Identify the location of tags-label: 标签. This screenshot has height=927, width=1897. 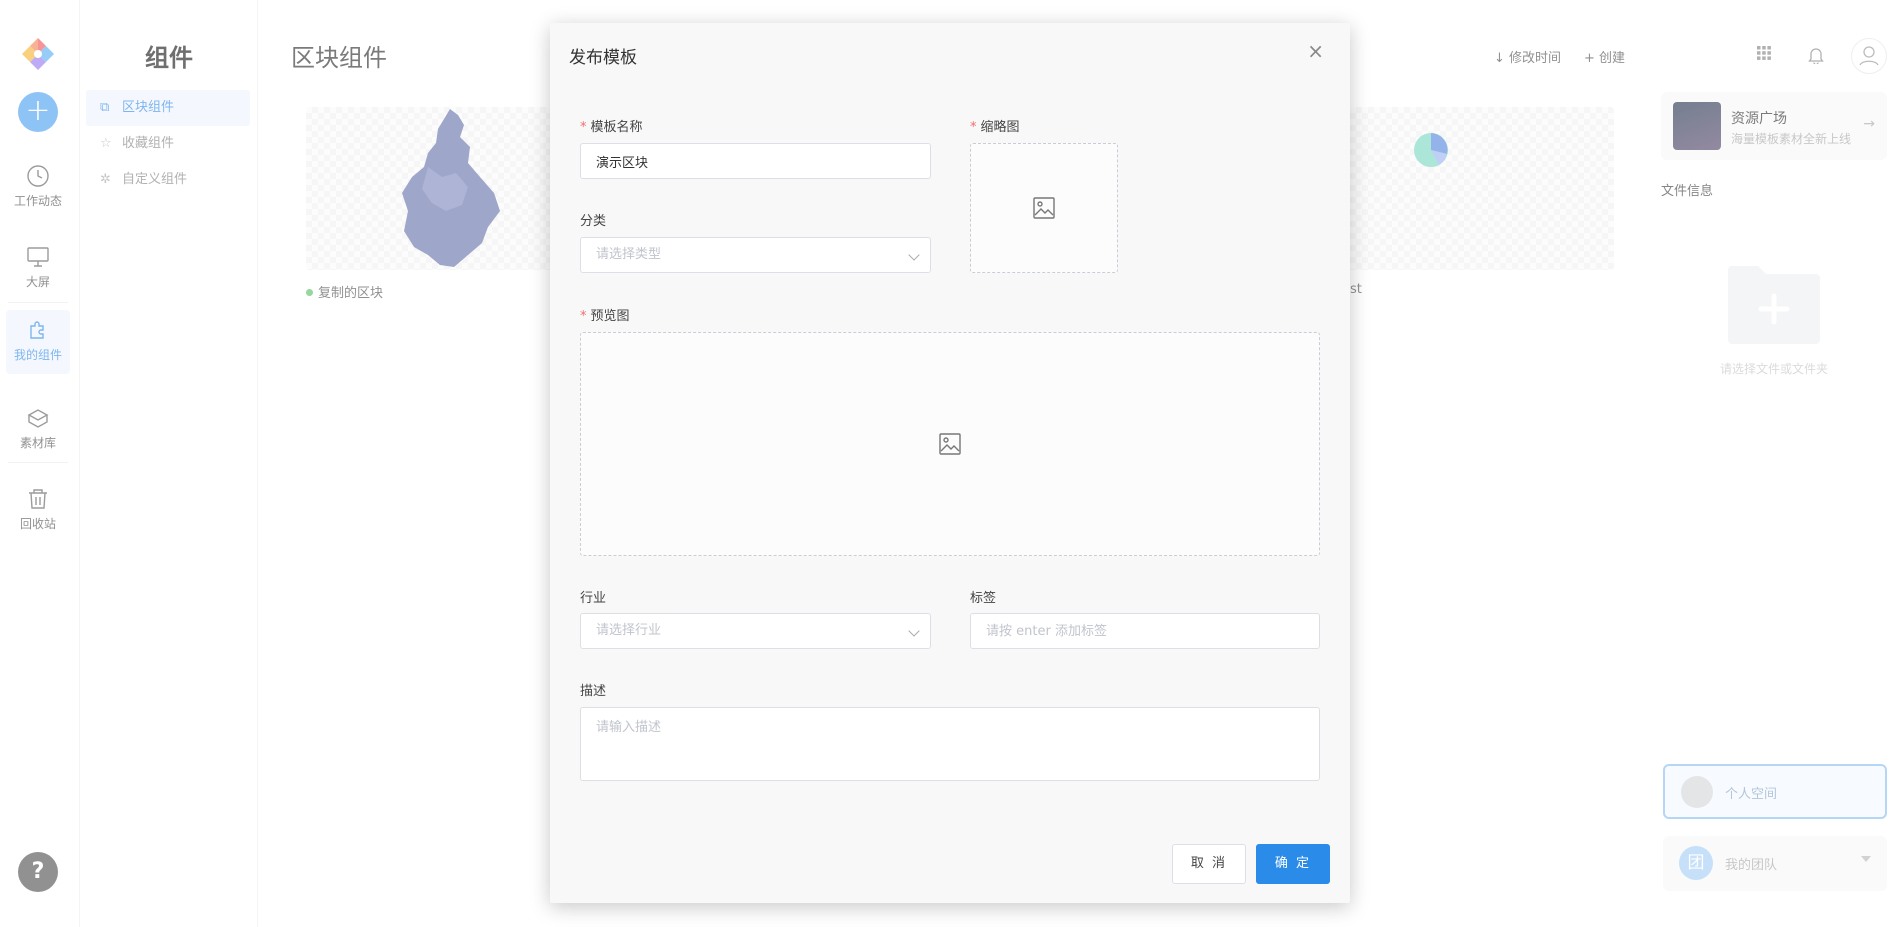
(983, 598).